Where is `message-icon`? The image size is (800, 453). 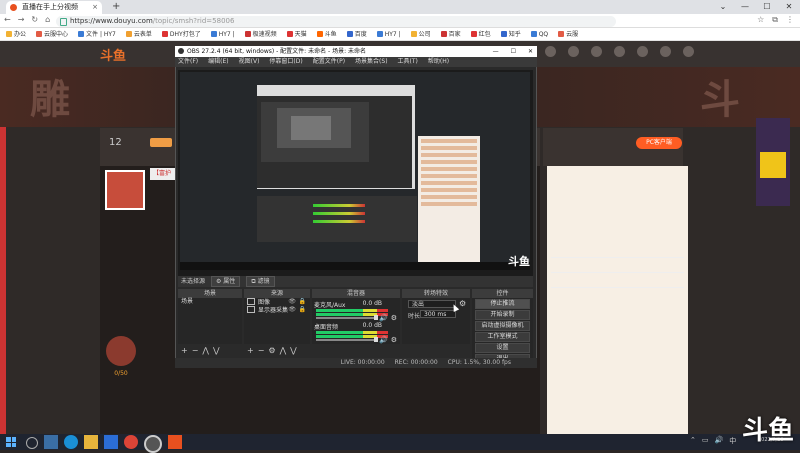 message-icon is located at coordinates (596, 51).